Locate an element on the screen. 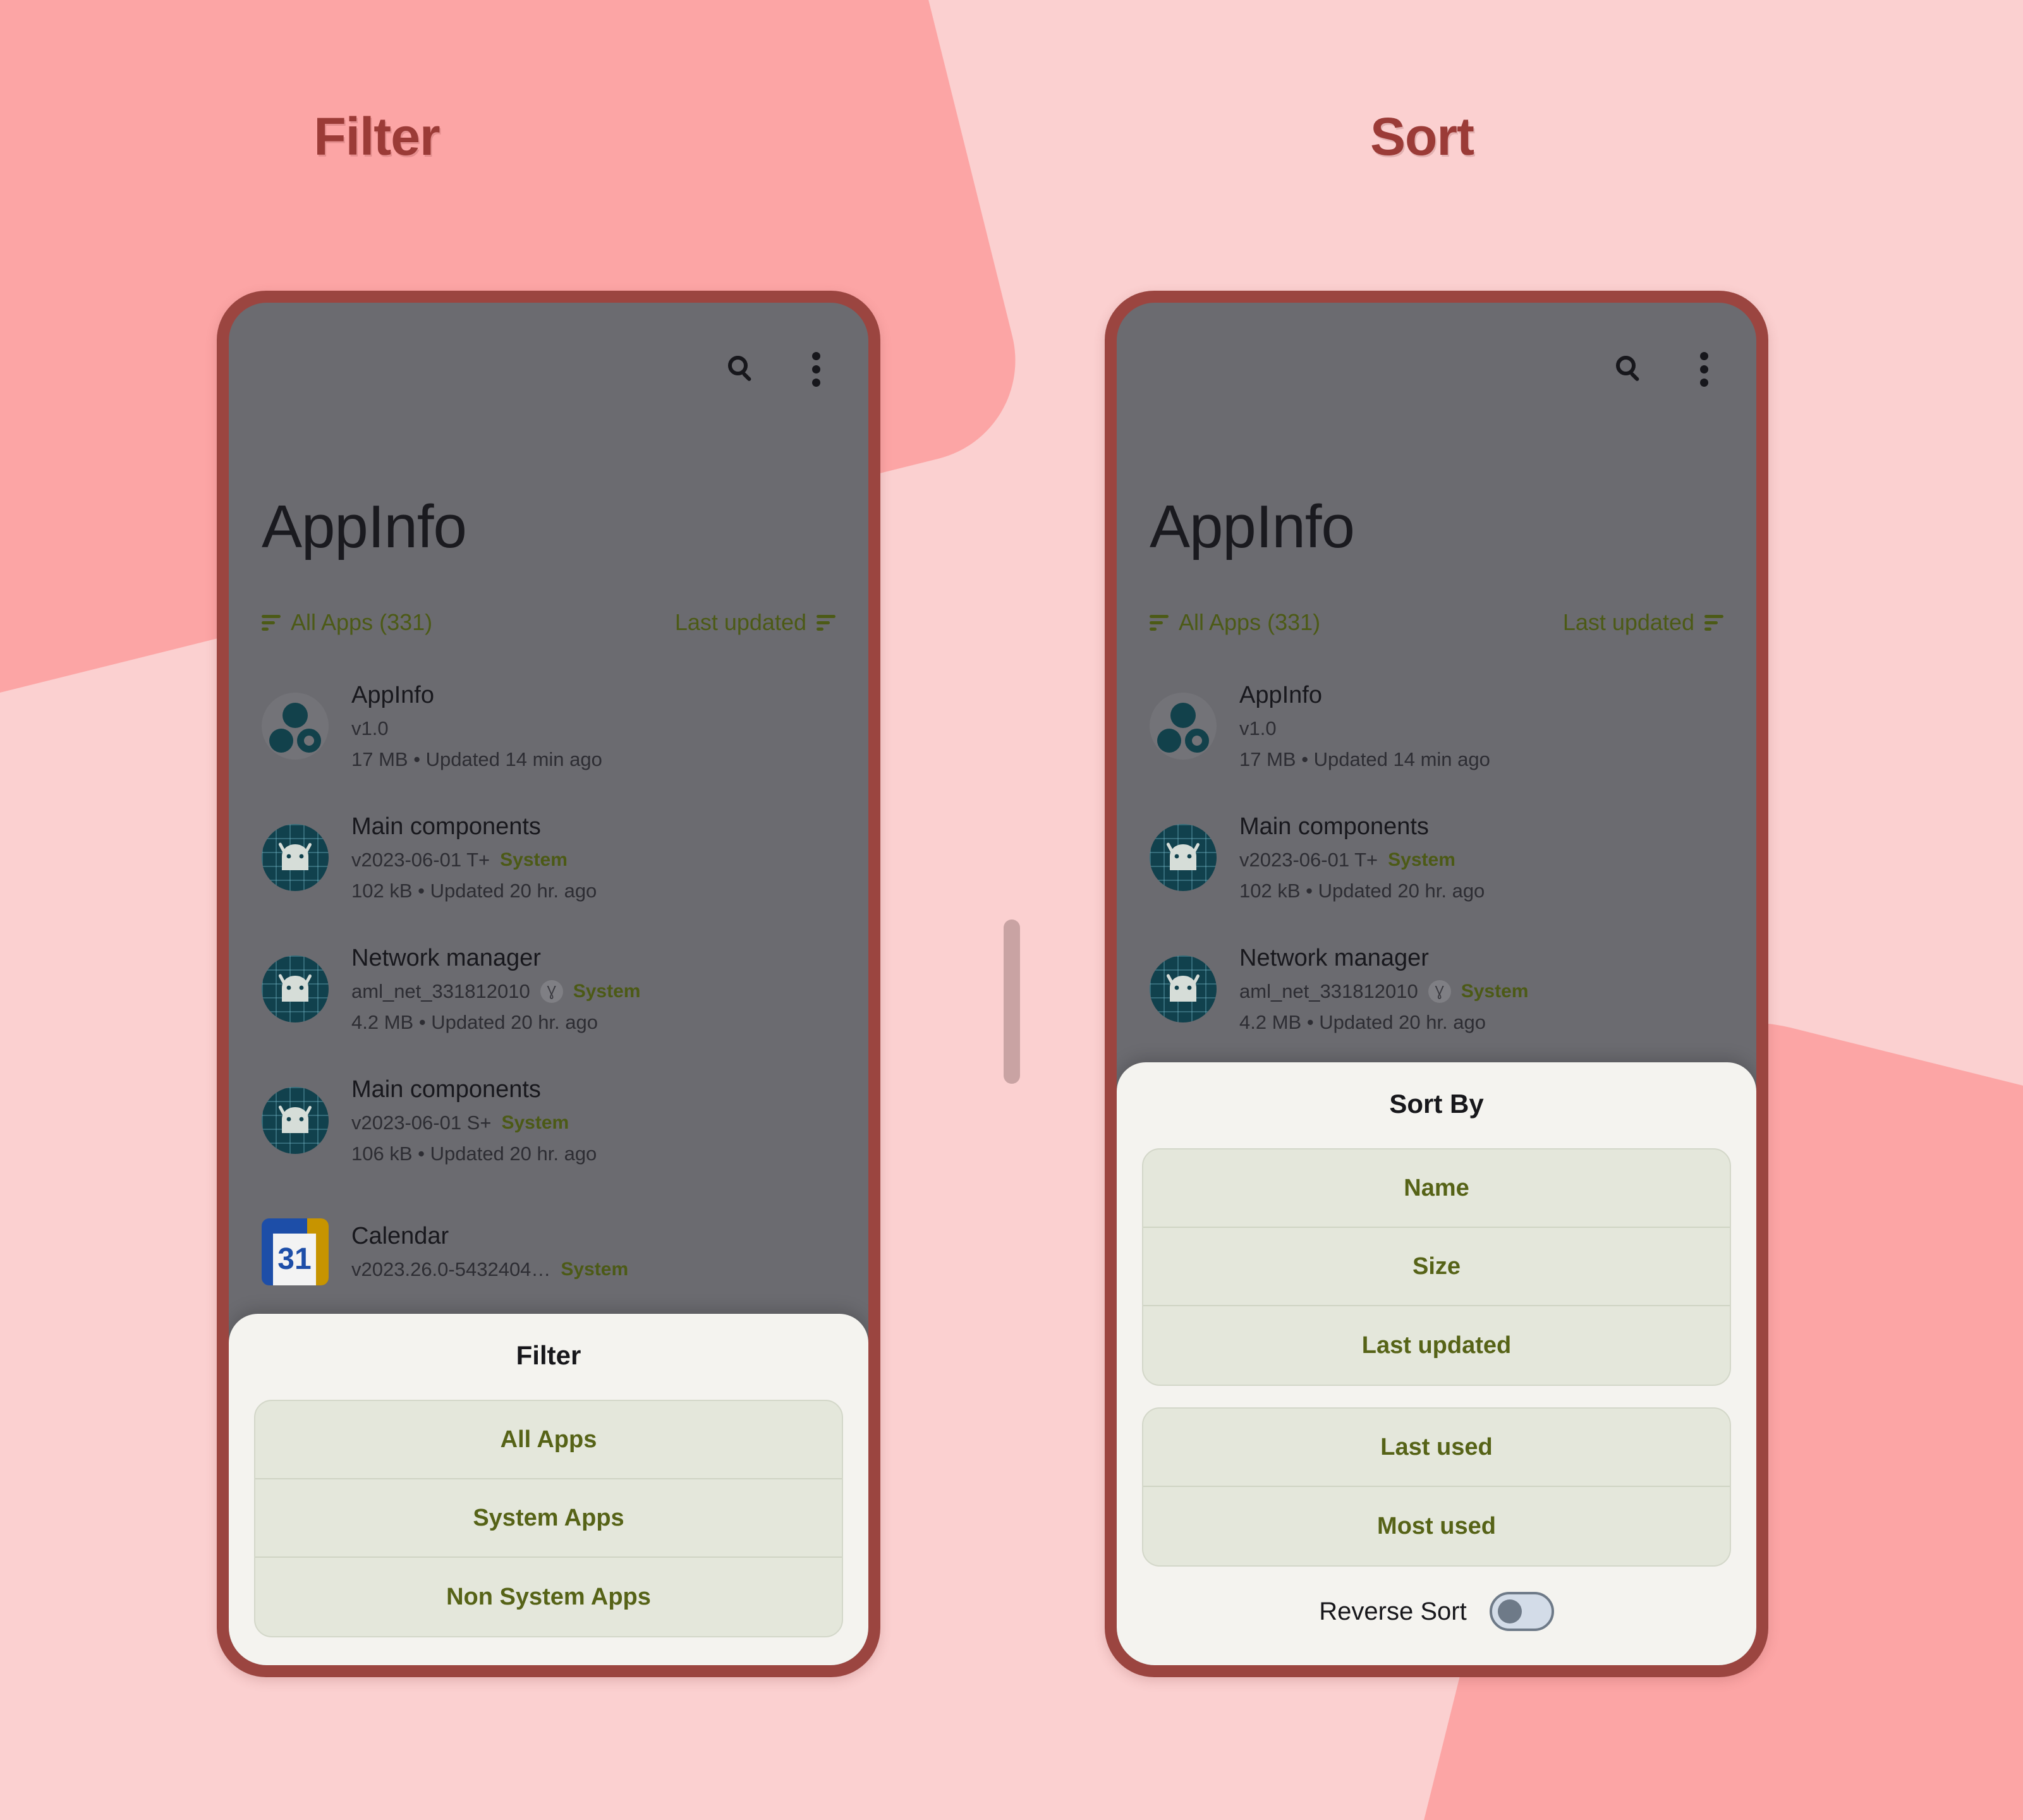 This screenshot has height=1820, width=2023. sort-option-size: Size is located at coordinates (1436, 1267).